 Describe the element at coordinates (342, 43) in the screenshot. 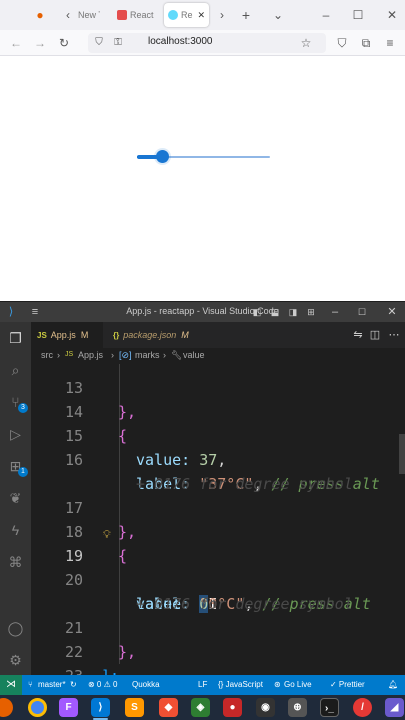

I see `pocket-icon: ⛉` at that location.